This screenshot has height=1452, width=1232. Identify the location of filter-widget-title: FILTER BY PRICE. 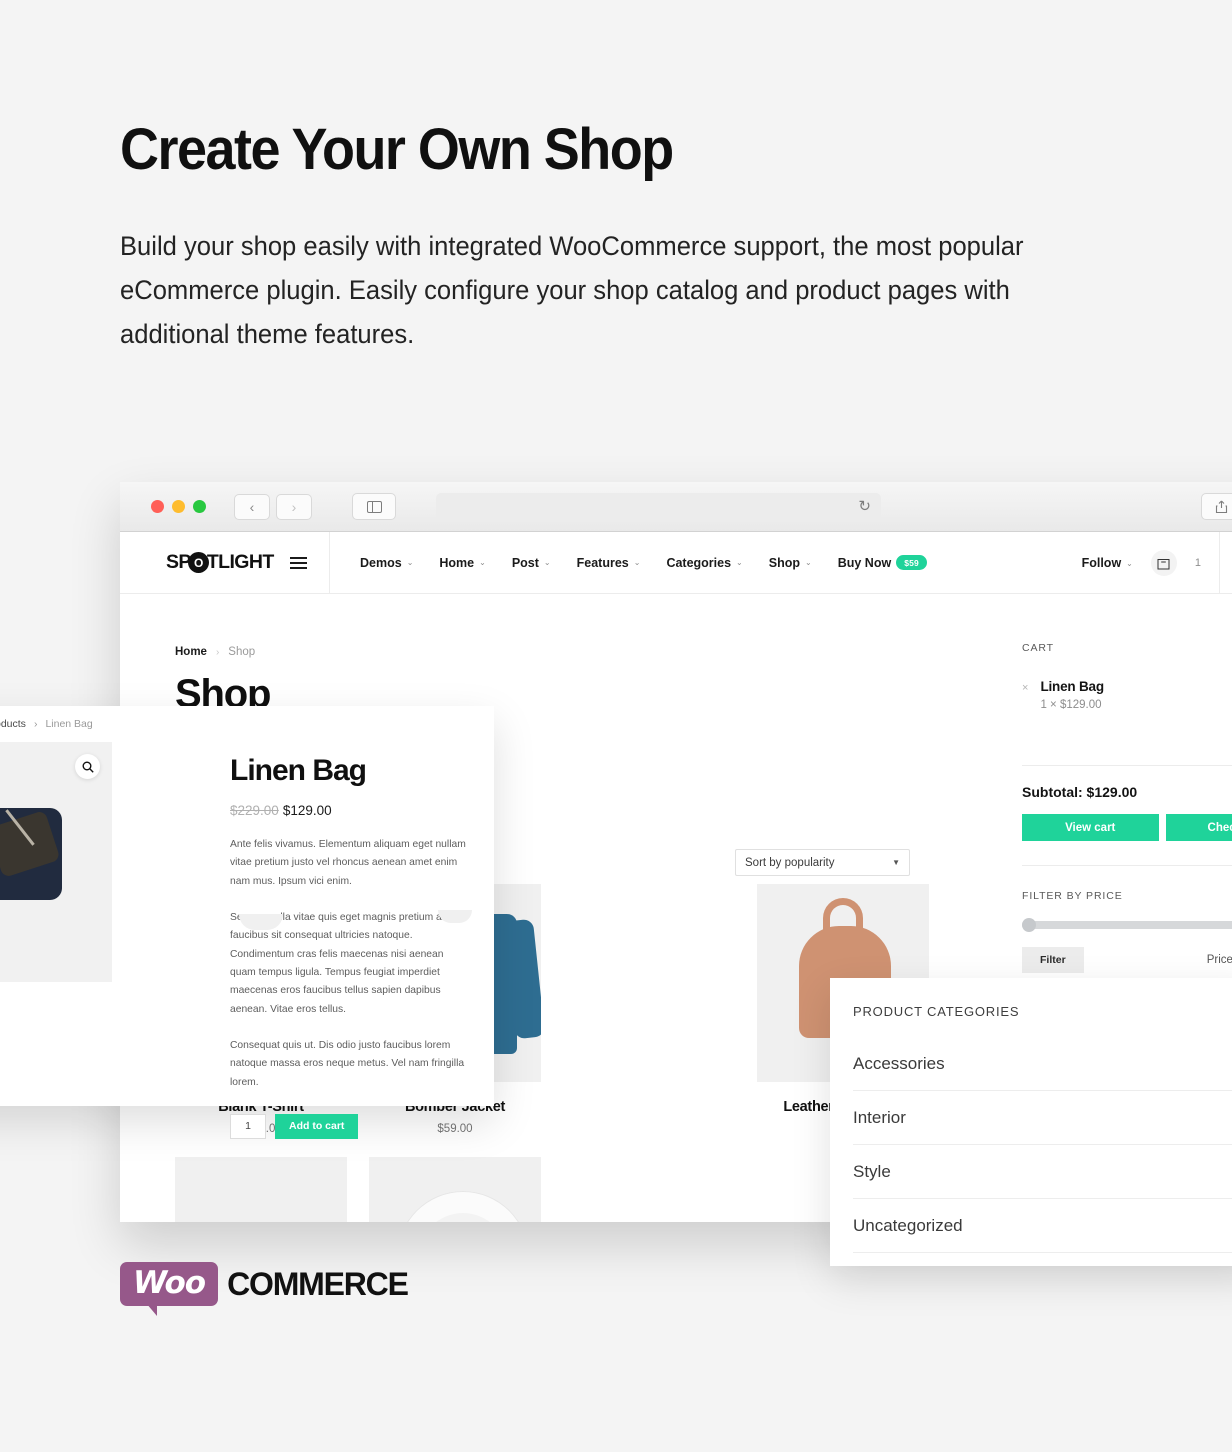
(1072, 896).